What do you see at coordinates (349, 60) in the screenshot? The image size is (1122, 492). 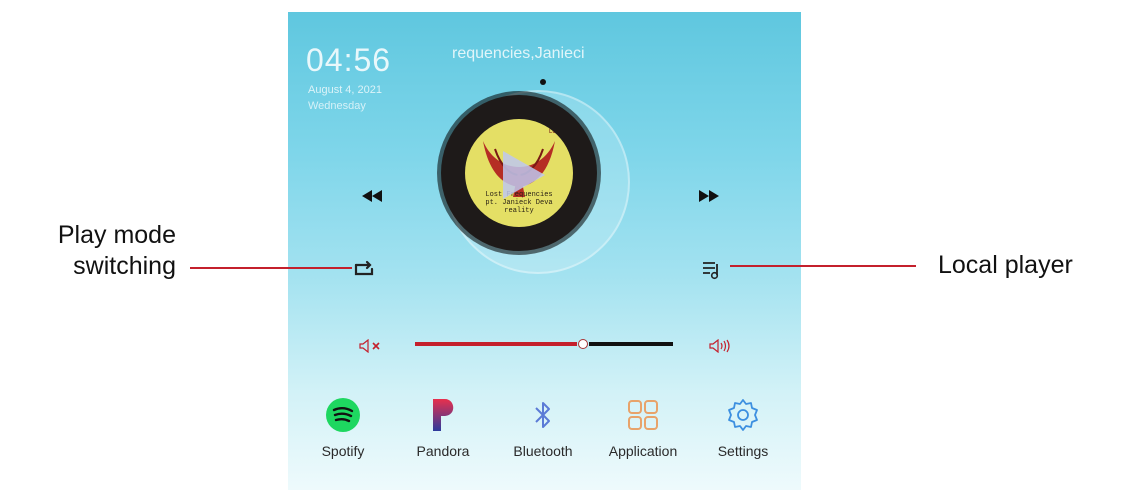 I see `clock-time: 04:56` at bounding box center [349, 60].